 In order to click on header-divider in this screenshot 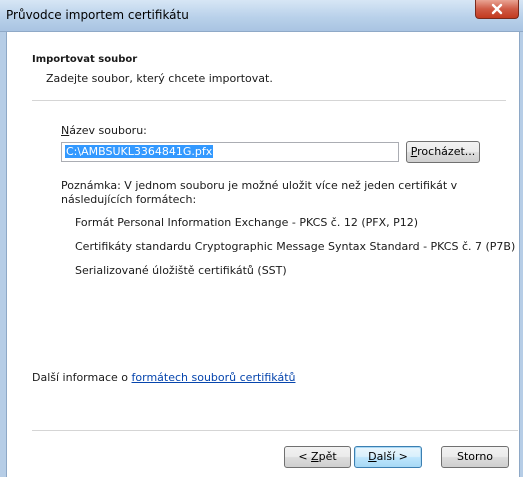, I will do `click(269, 101)`.